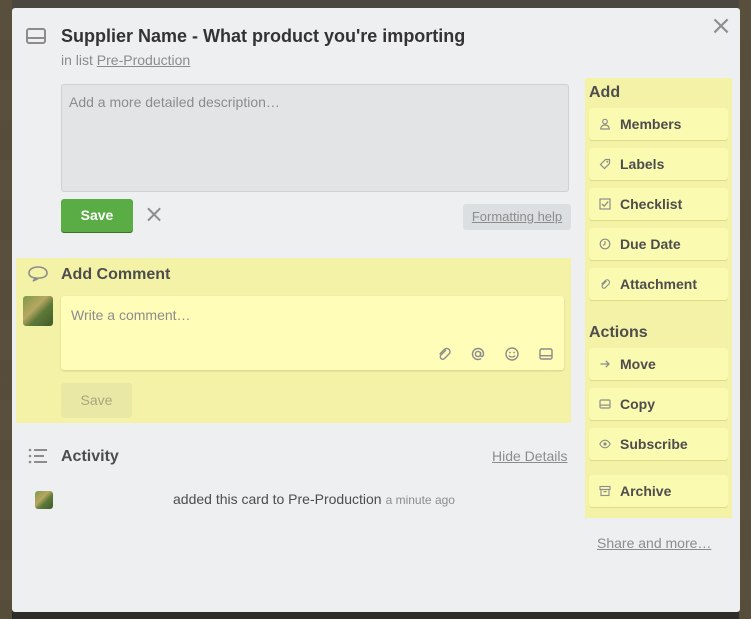 The image size is (751, 619). I want to click on attachment-icon, so click(444, 354).